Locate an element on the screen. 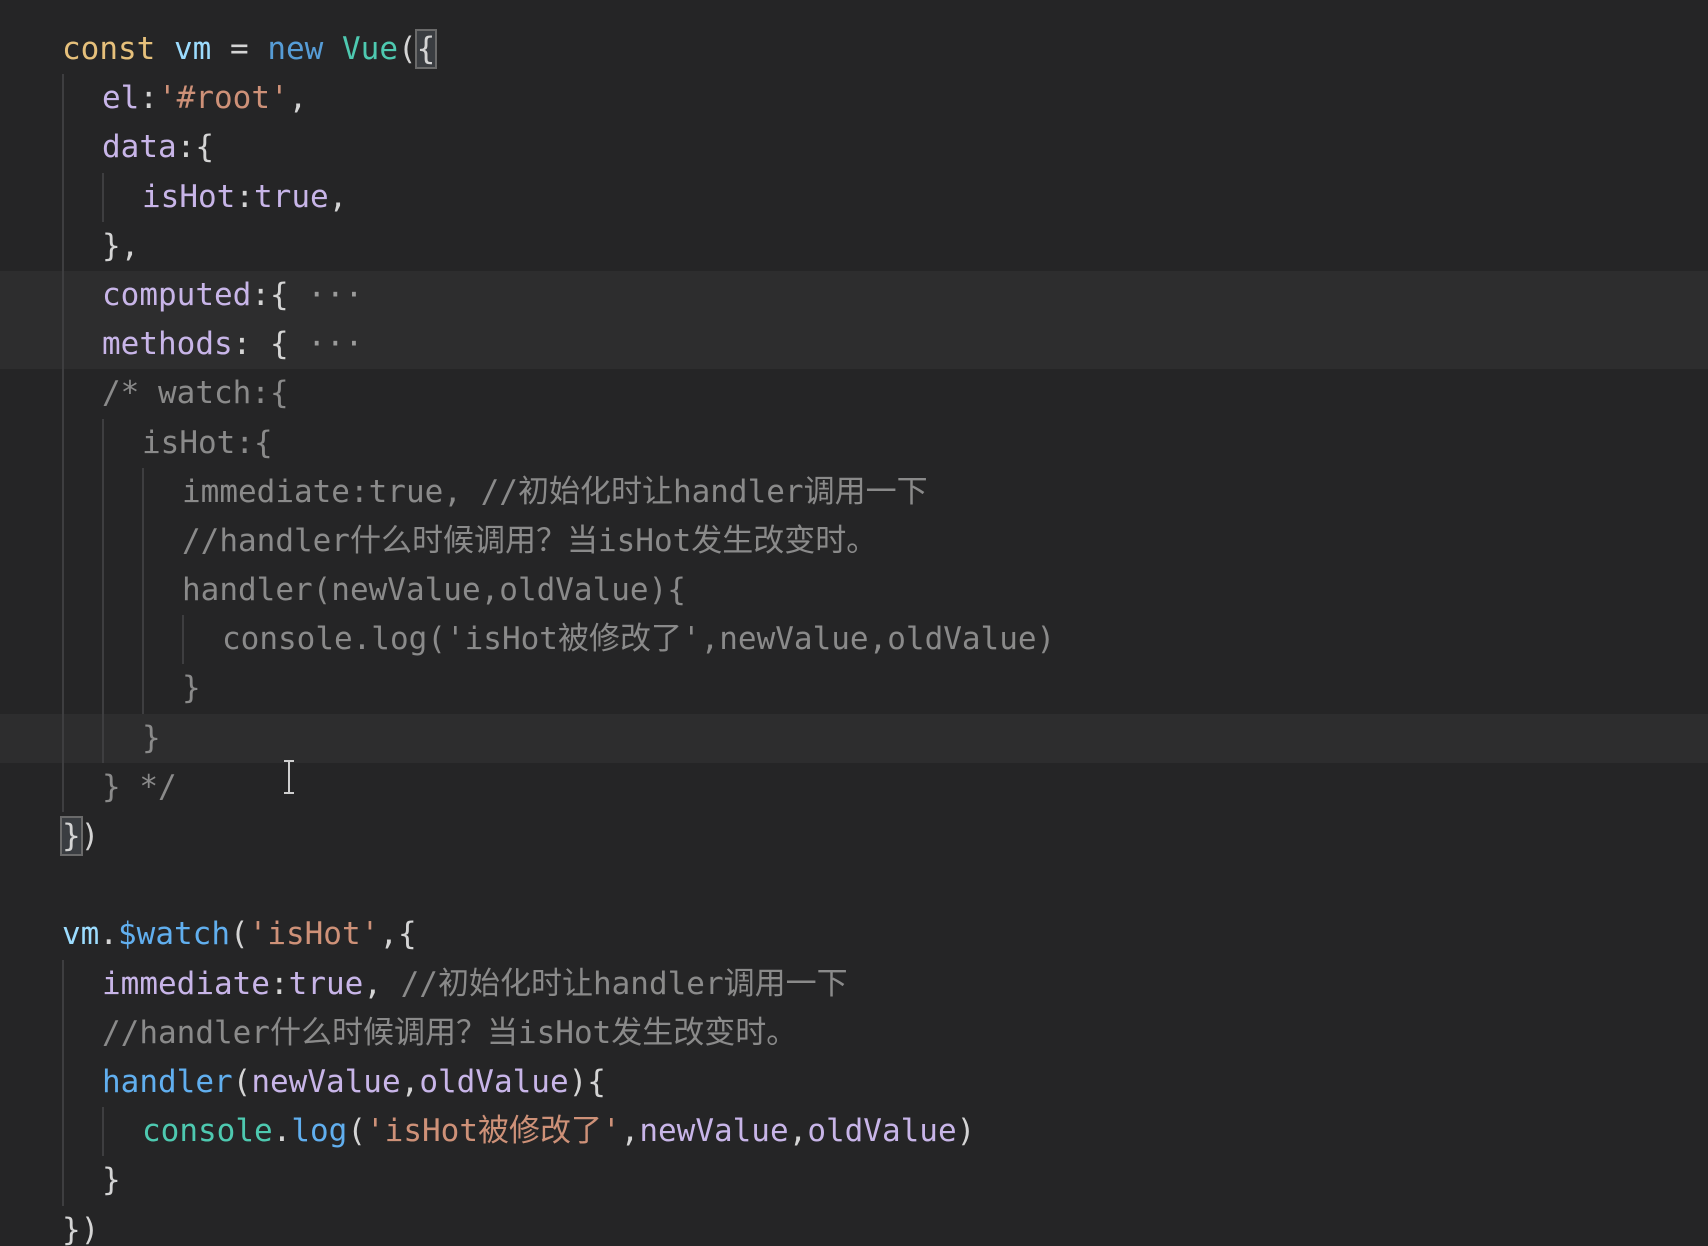 The height and width of the screenshot is (1246, 1708). line-code: methods: { ··· is located at coordinates (232, 344).